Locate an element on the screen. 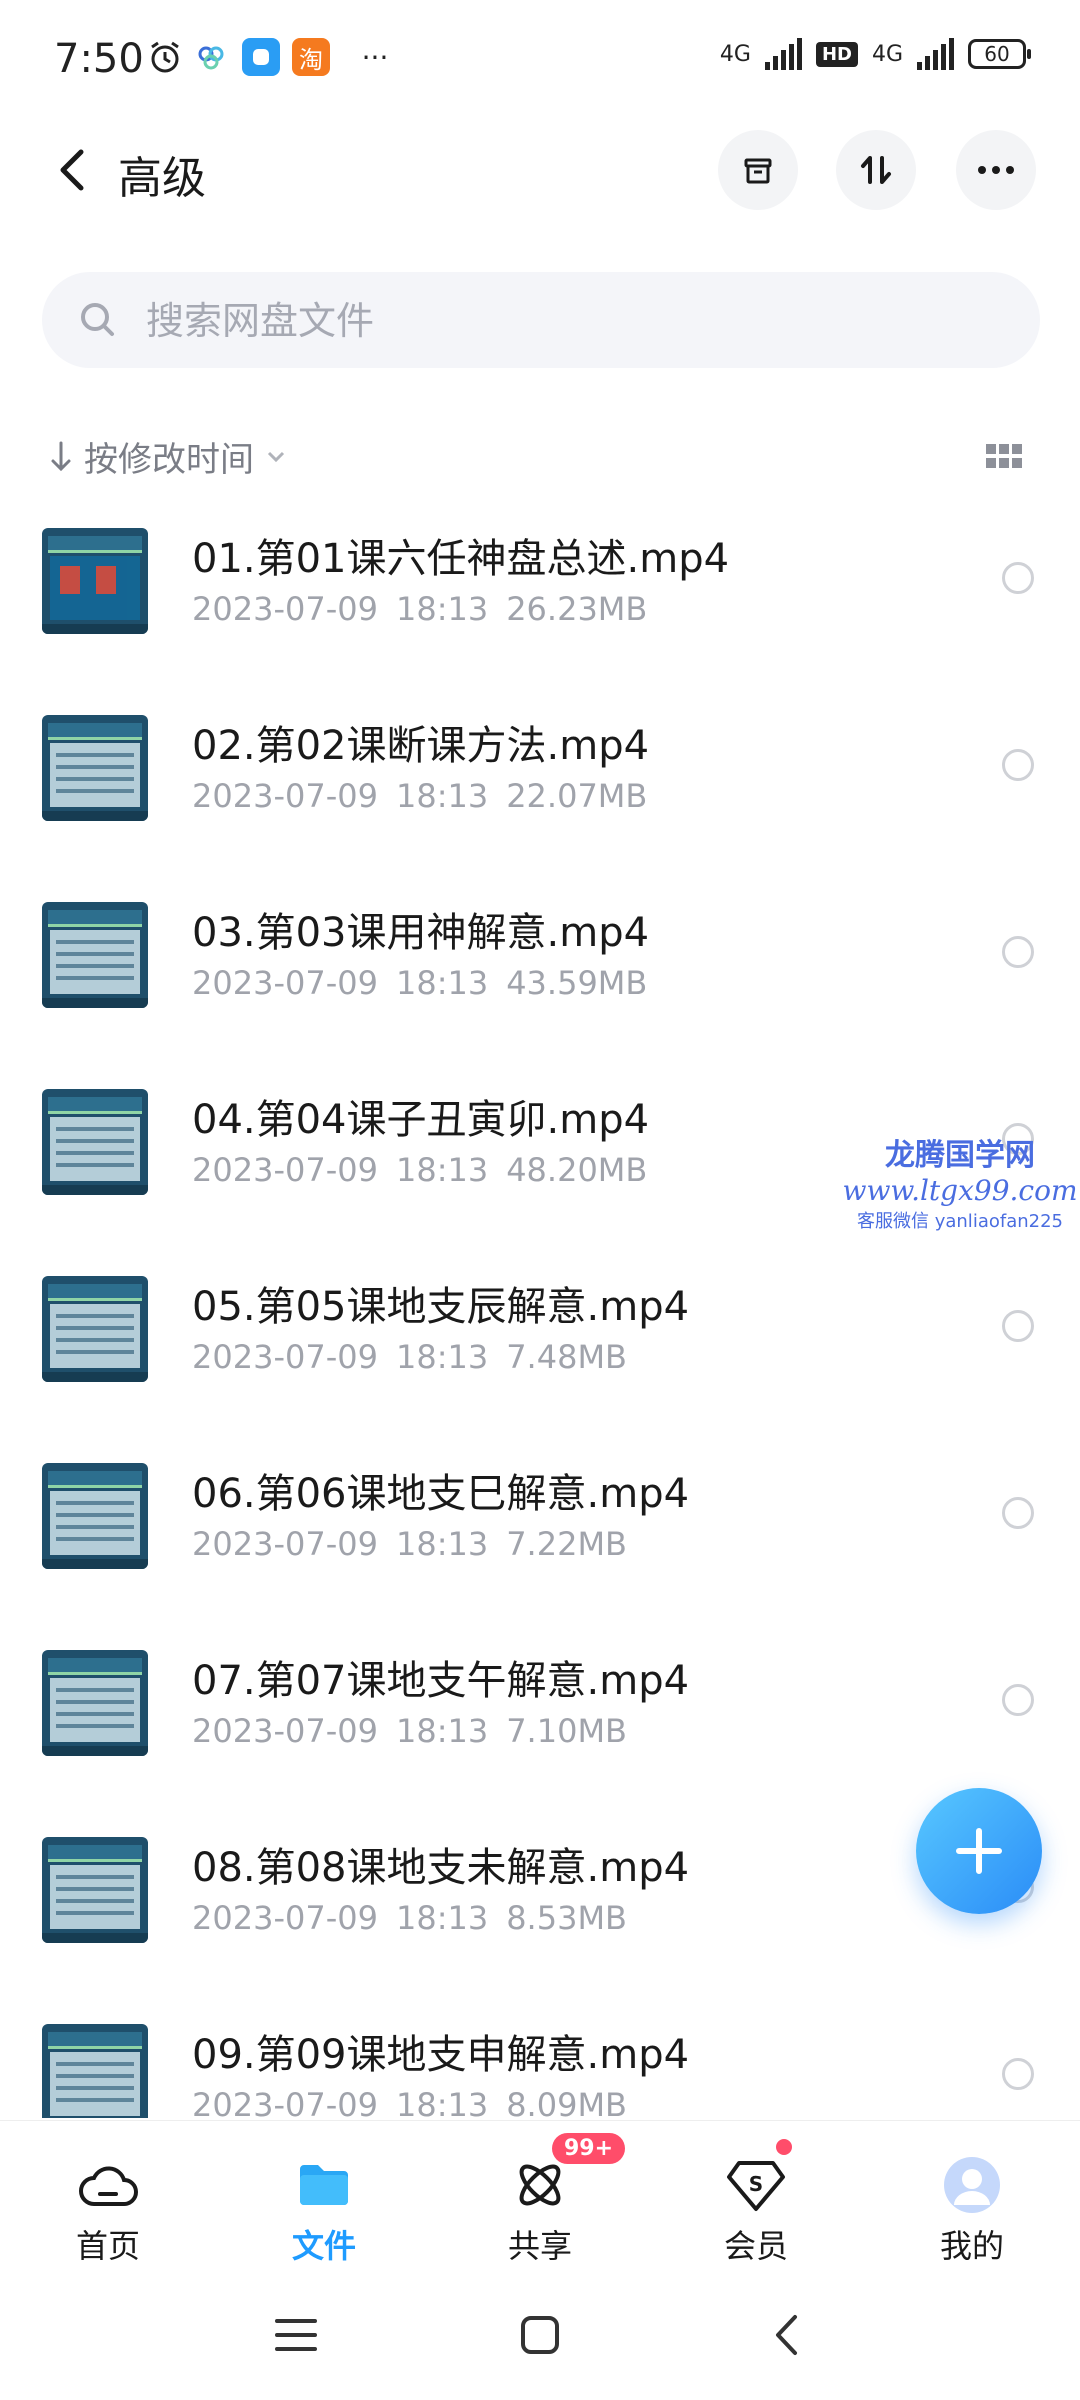 This screenshot has width=1080, height=2400. taobao-icon: 淘 is located at coordinates (311, 57).